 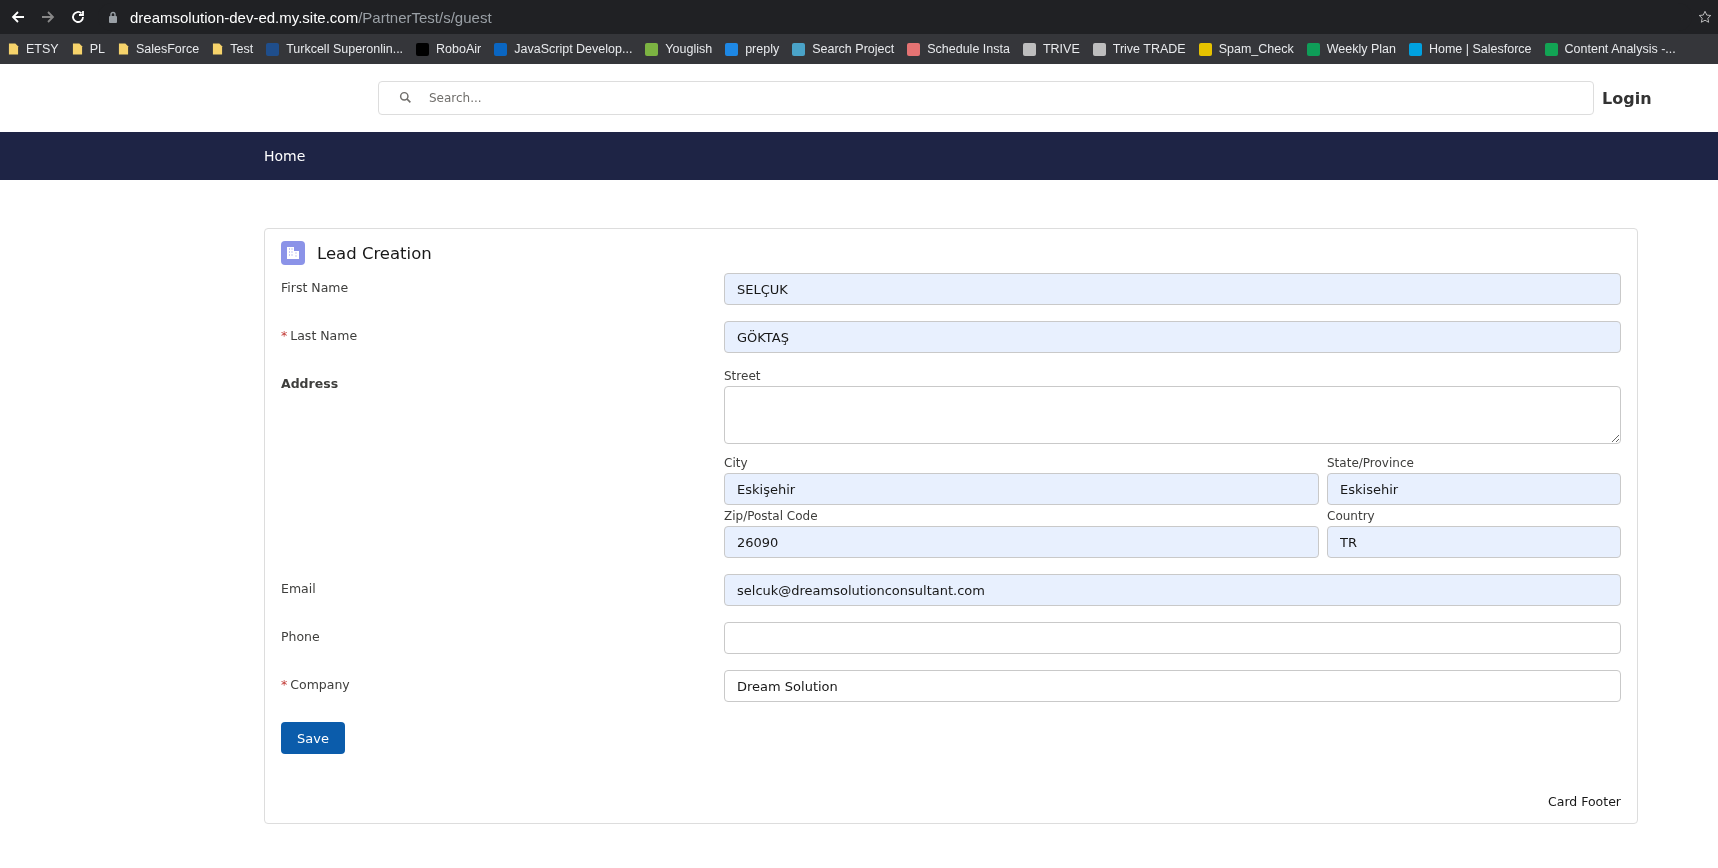 I want to click on input-field: GÖKTAŞ, so click(x=1172, y=337).